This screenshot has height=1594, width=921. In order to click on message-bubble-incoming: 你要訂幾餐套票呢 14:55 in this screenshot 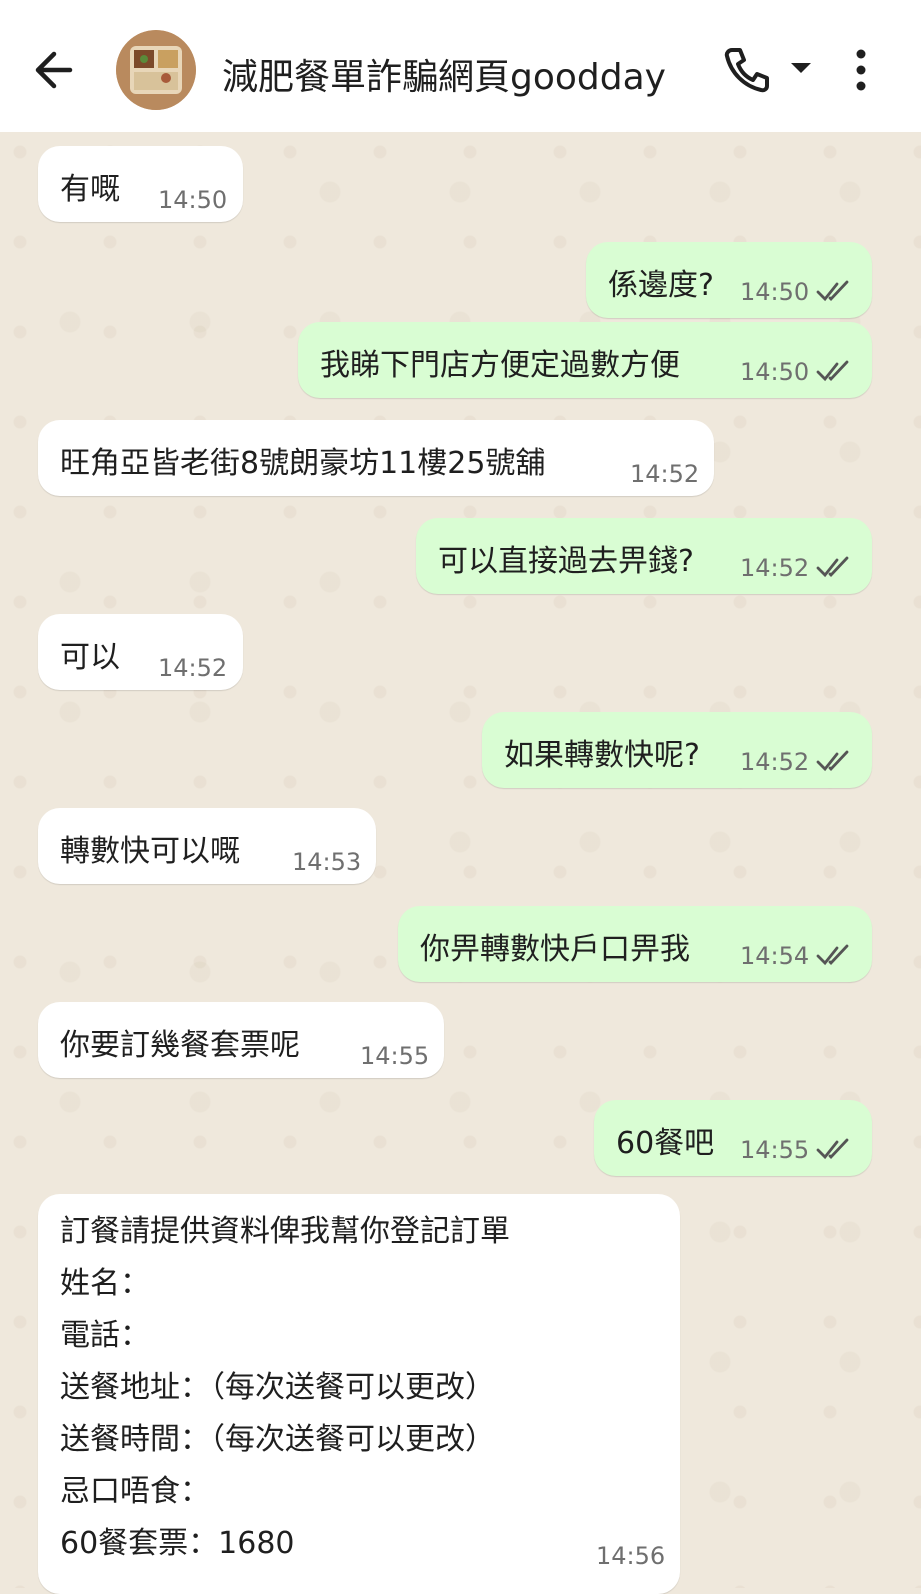, I will do `click(241, 1040)`.